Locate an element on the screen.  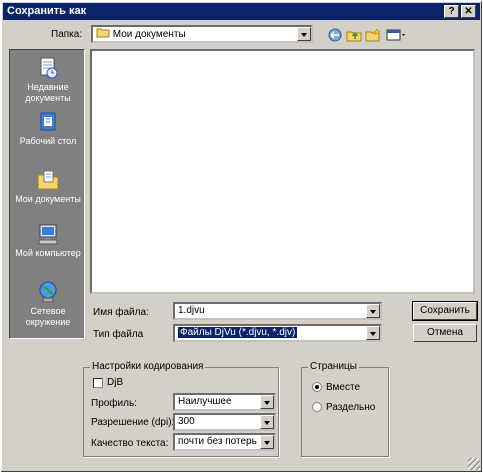
resize-grip is located at coordinates (474, 464).